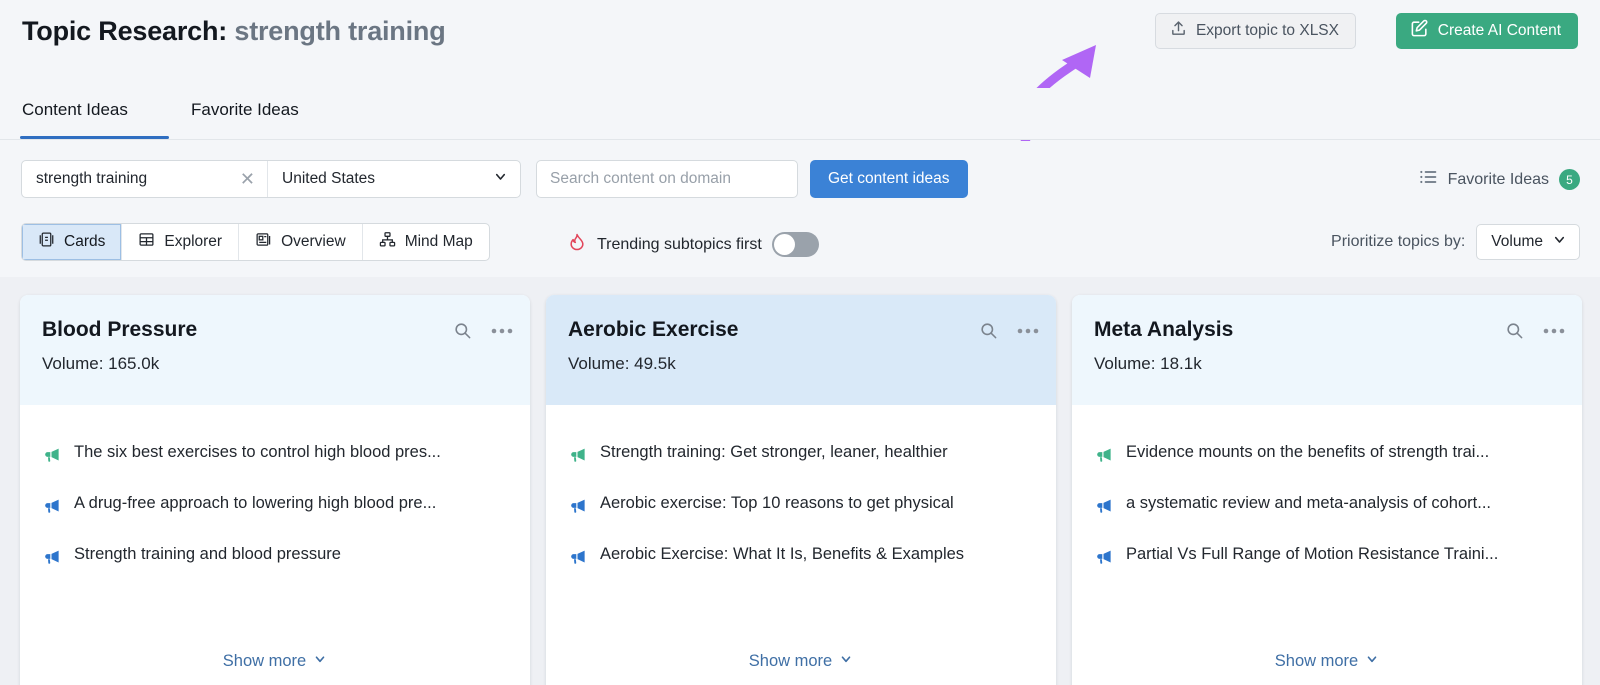 This screenshot has height=685, width=1600. I want to click on tab-favorite-ideas: Favorite Ideas, so click(245, 110).